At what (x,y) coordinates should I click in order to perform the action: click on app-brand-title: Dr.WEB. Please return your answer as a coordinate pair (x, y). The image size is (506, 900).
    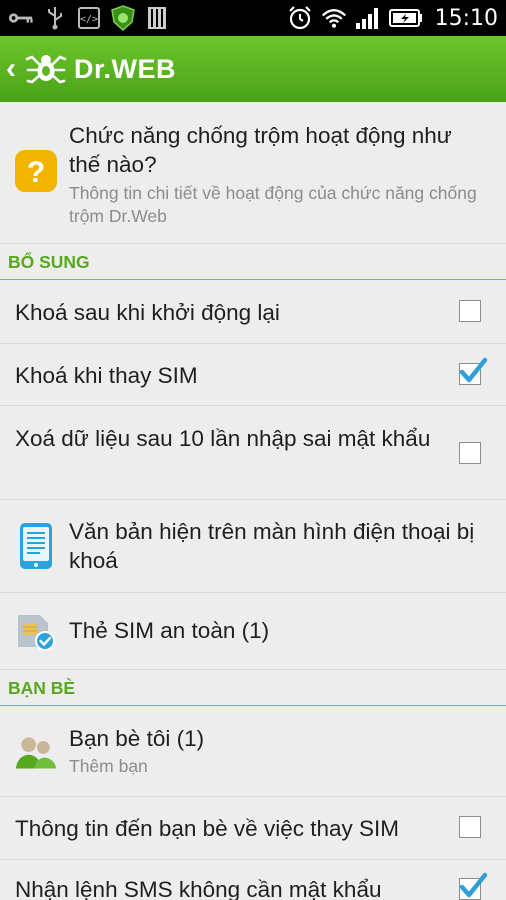
    Looking at the image, I should click on (125, 68).